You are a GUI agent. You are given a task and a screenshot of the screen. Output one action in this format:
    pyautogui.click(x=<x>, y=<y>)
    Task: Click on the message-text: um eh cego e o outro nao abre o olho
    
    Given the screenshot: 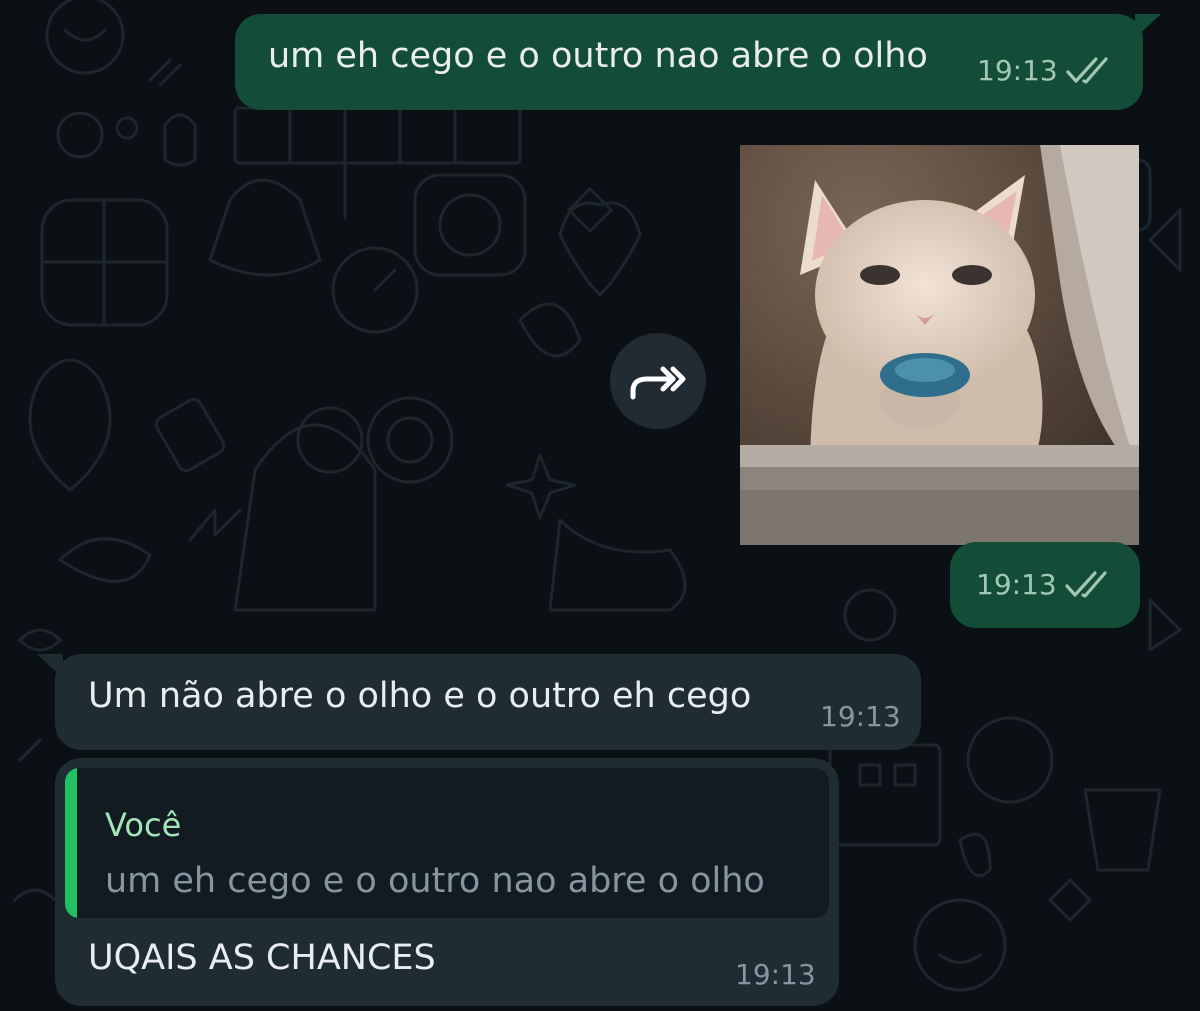 What is the action you would take?
    pyautogui.click(x=598, y=56)
    